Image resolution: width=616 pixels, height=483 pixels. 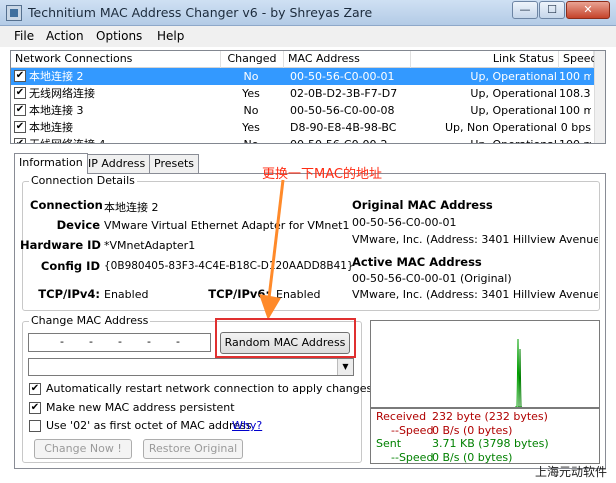 What do you see at coordinates (70, 266) in the screenshot?
I see `config-id-label: Config ID` at bounding box center [70, 266].